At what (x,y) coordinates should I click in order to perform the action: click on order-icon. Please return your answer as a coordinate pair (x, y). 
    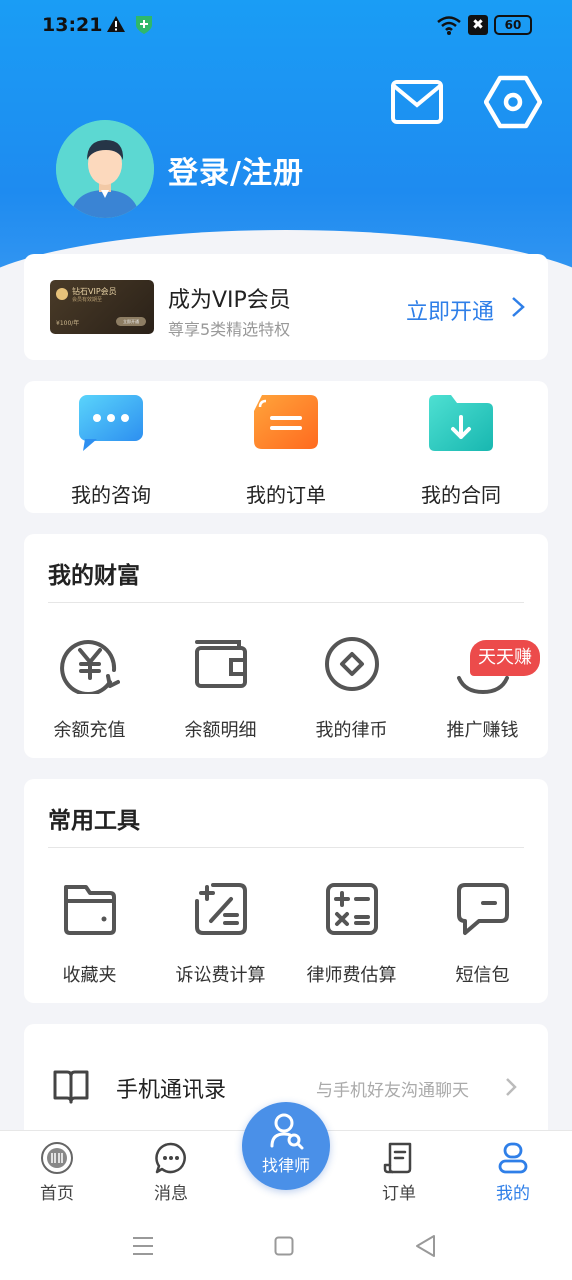
    Looking at the image, I should click on (397, 1158).